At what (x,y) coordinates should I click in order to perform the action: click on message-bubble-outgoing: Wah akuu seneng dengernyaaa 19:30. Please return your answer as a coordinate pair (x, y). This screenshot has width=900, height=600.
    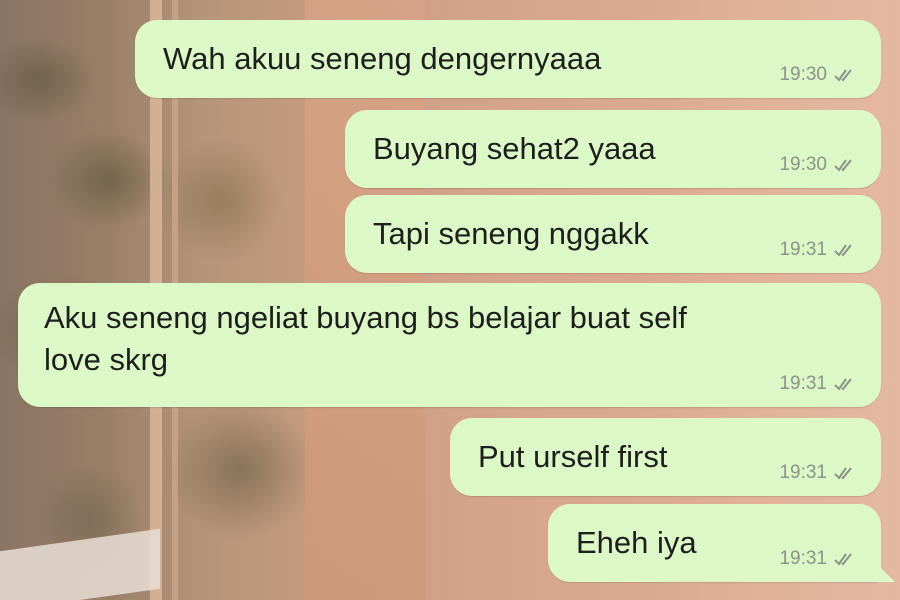
    Looking at the image, I should click on (508, 59).